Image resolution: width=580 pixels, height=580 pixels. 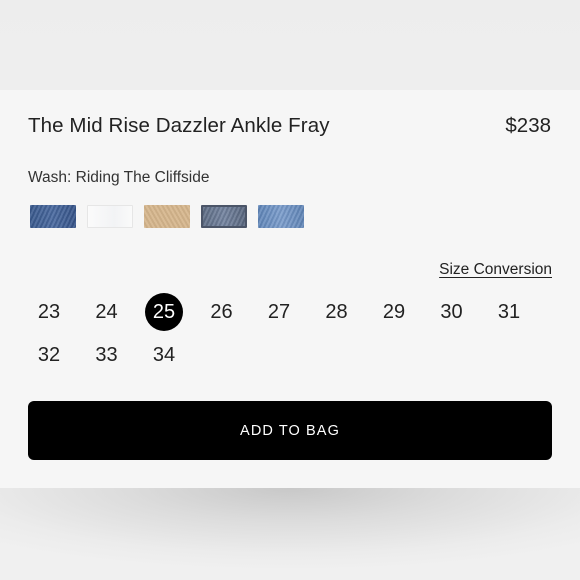 What do you see at coordinates (495, 270) in the screenshot?
I see `size-conversion-link: Size Conversion` at bounding box center [495, 270].